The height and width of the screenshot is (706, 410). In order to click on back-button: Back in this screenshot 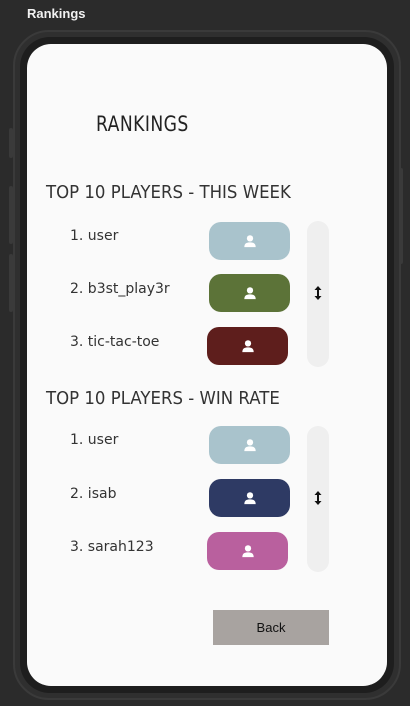, I will do `click(271, 627)`.